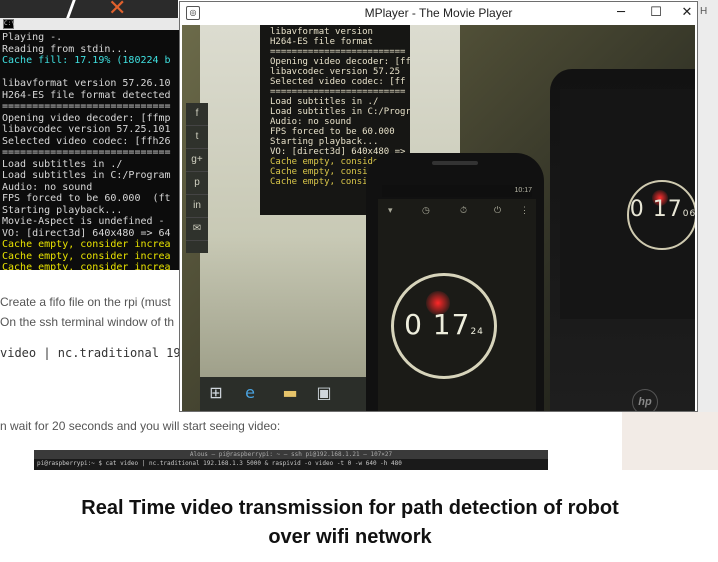  Describe the element at coordinates (197, 206) in the screenshot. I see `linkedin-icon: in` at that location.